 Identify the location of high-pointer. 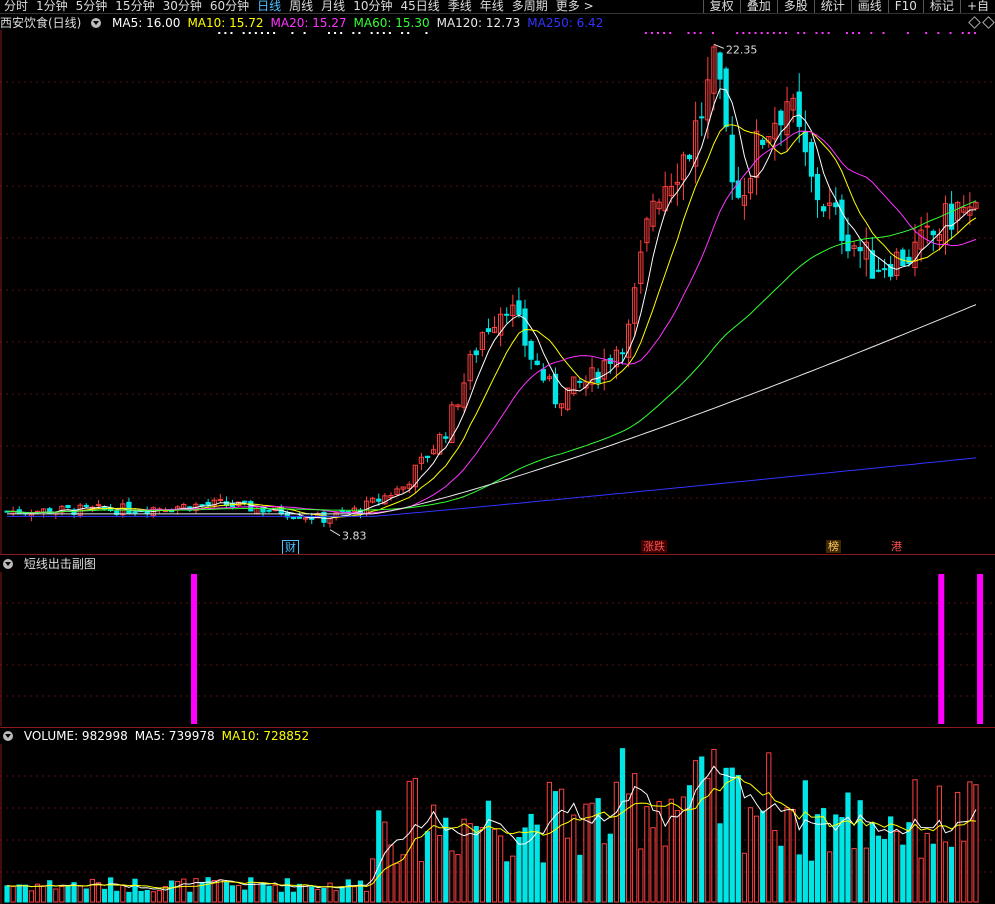
(719, 46).